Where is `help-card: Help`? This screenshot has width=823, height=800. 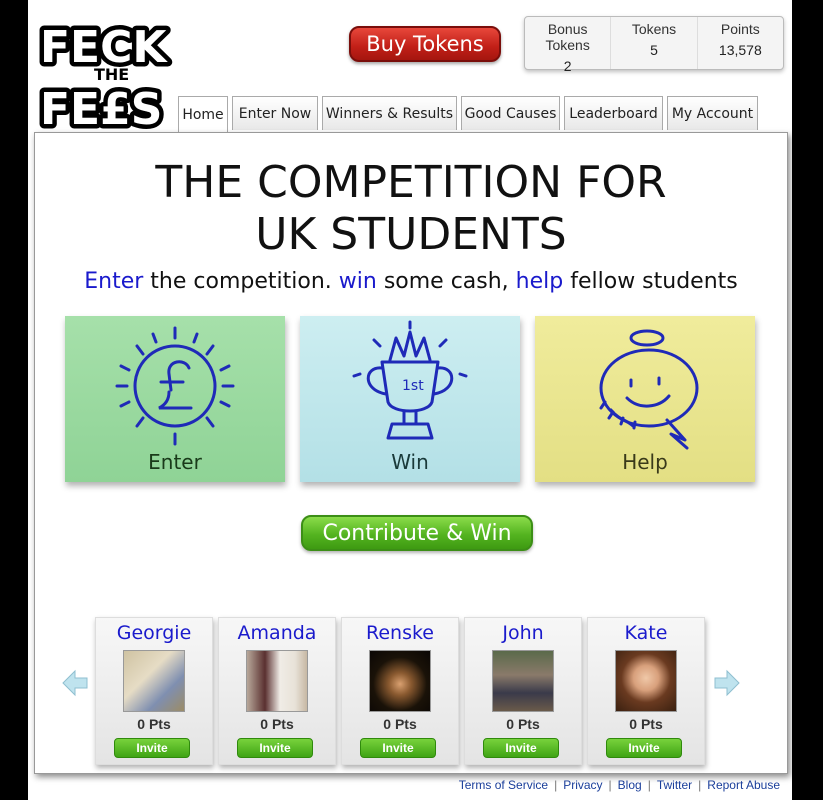
help-card: Help is located at coordinates (645, 399).